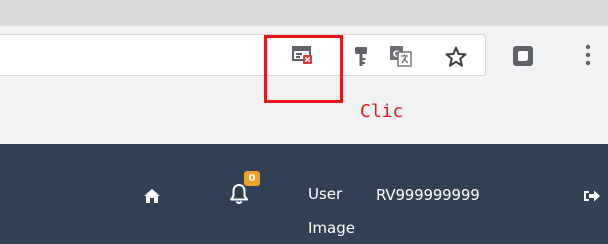 The width and height of the screenshot is (608, 244). What do you see at coordinates (523, 56) in the screenshot?
I see `extension-icon` at bounding box center [523, 56].